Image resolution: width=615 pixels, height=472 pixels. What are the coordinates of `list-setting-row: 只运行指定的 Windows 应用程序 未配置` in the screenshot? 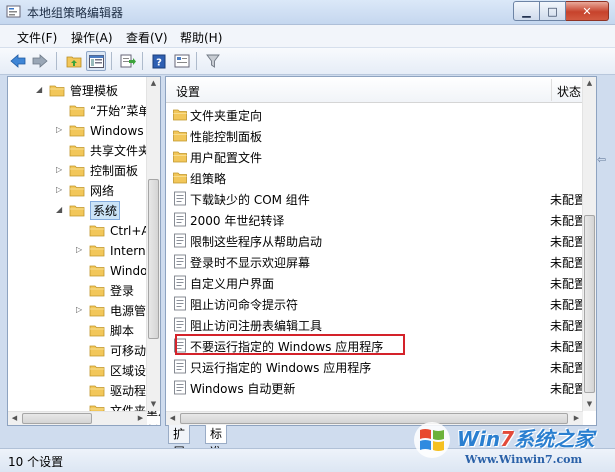 It's located at (376, 366).